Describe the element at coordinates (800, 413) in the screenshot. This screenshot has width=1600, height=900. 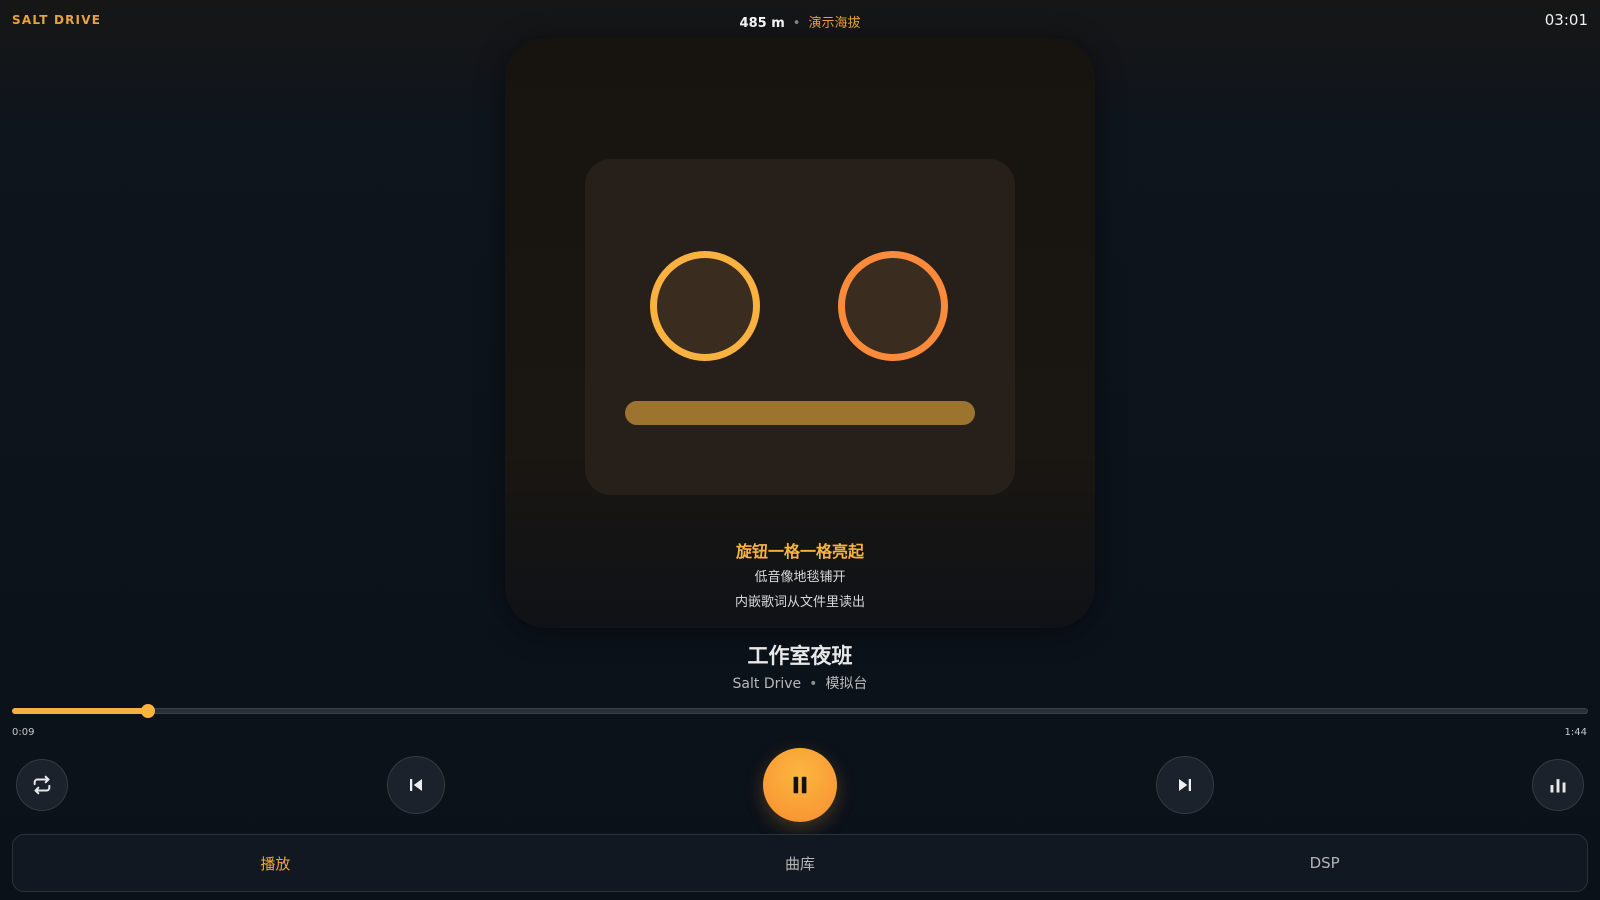
I see `fader-bar-graphic` at that location.